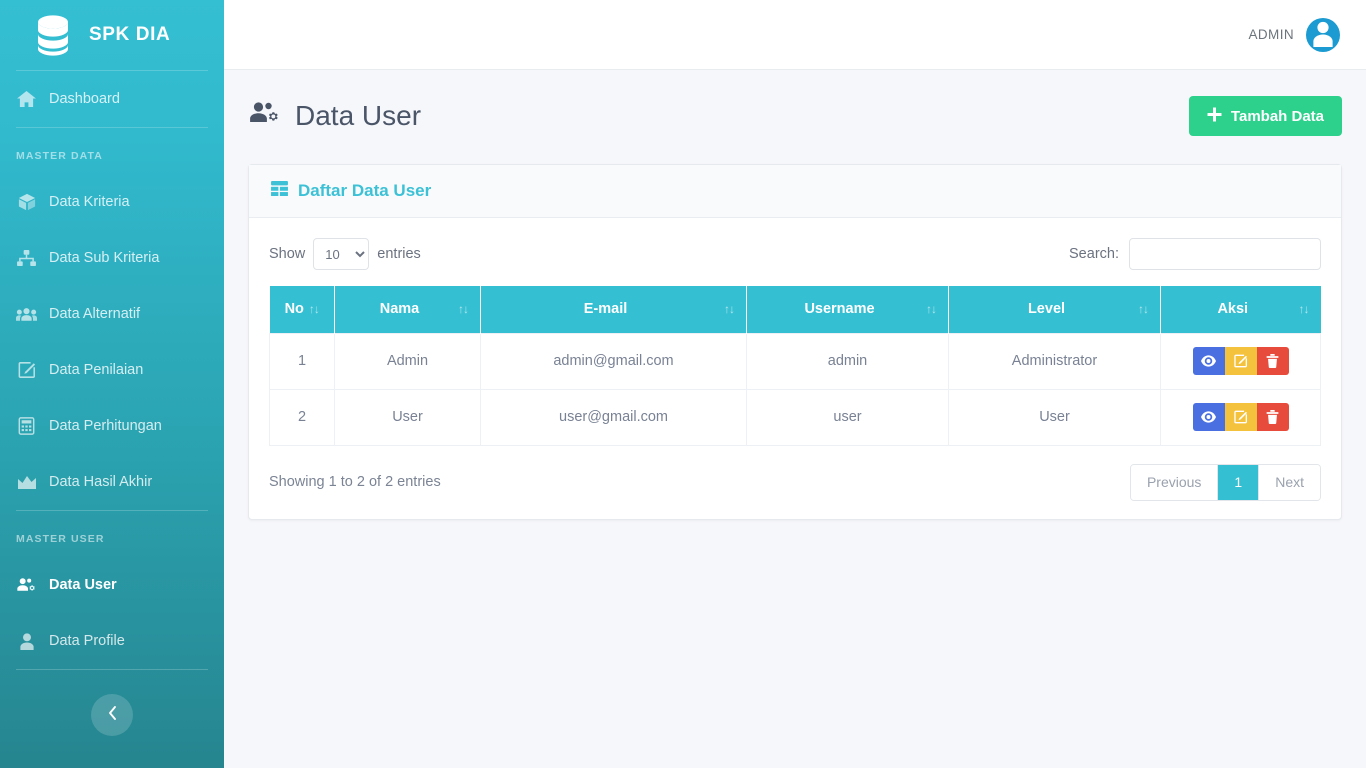 The height and width of the screenshot is (768, 1366). What do you see at coordinates (1277, 116) in the screenshot?
I see `add-data-label: Tambah Data` at bounding box center [1277, 116].